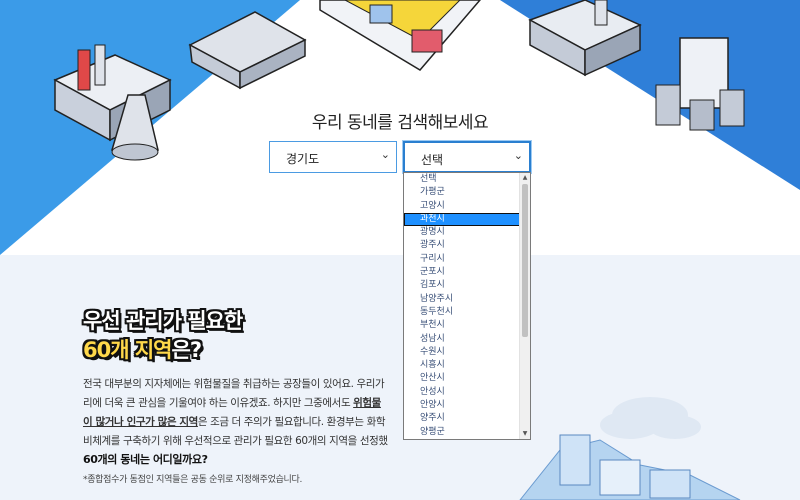  What do you see at coordinates (462, 219) in the screenshot?
I see `dropdown-option: 과천시` at bounding box center [462, 219].